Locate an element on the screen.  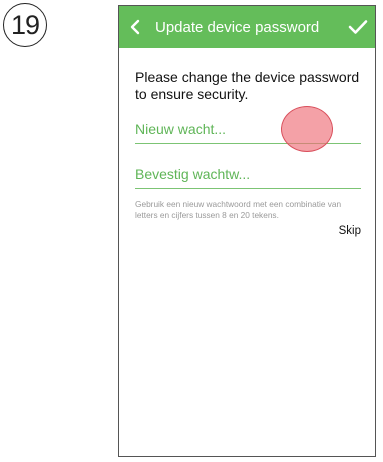
confirm-button is located at coordinates (358, 27).